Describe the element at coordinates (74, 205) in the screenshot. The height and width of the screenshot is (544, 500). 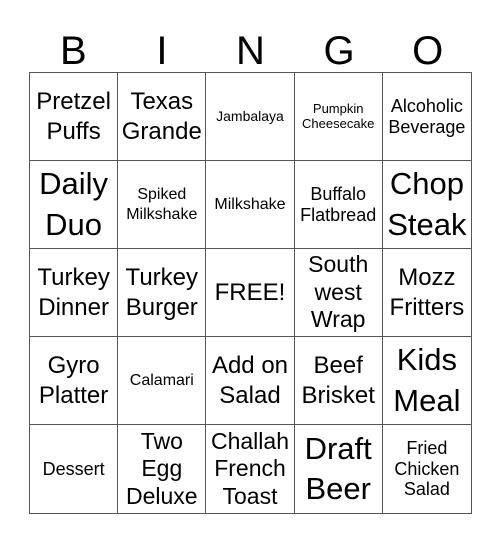
I see `bingo-cell: Daily Duo` at that location.